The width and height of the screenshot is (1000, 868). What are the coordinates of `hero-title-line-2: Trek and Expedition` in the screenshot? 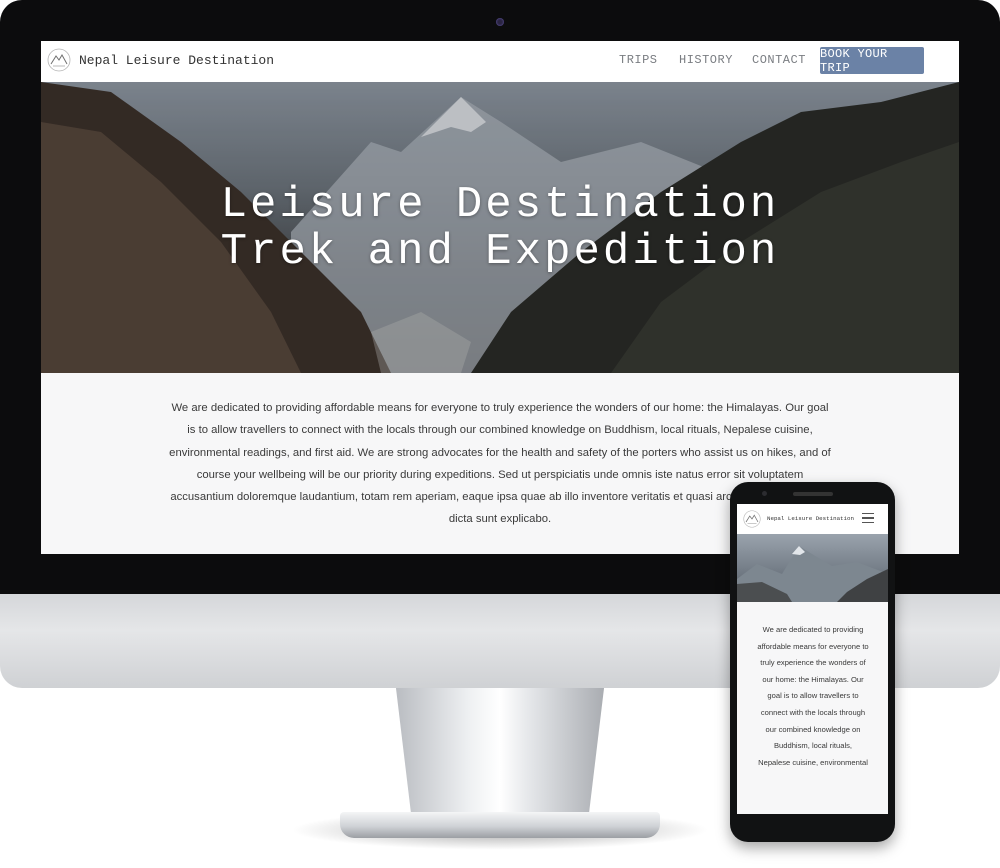 It's located at (500, 252).